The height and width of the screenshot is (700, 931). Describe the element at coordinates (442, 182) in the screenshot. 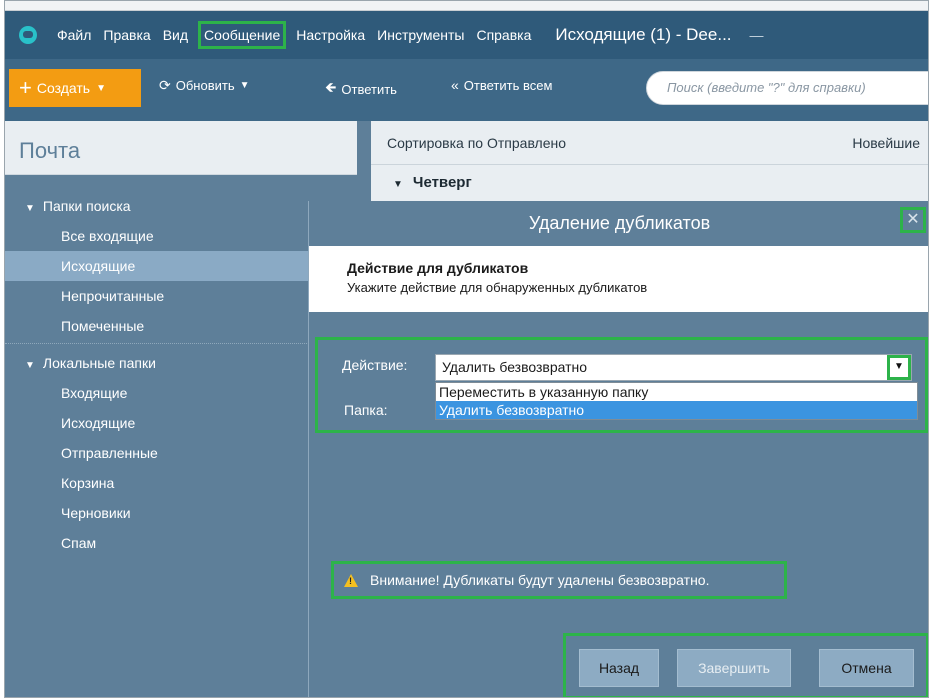

I see `day-group-label: Четверг` at that location.